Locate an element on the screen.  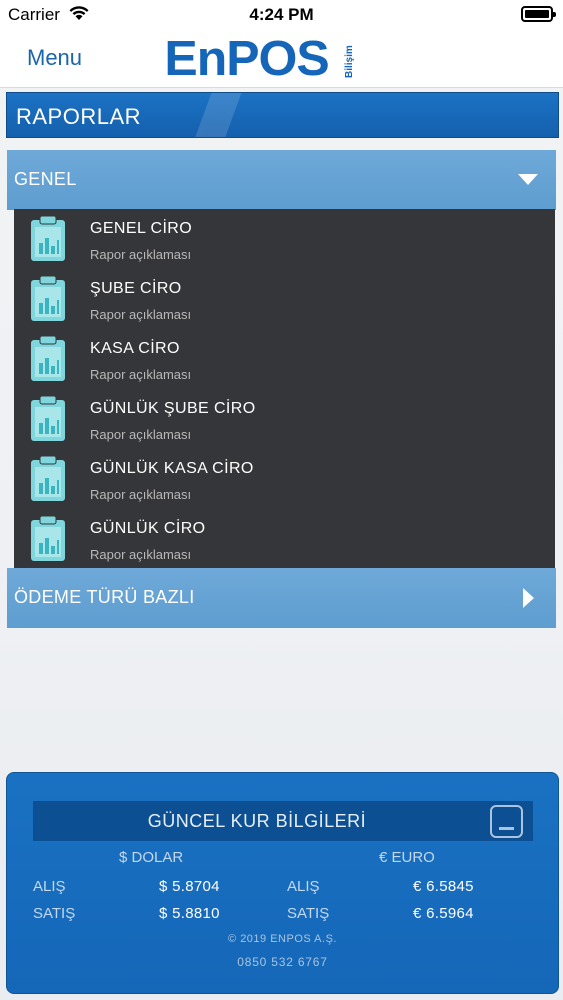
minimize-icon is located at coordinates (506, 821).